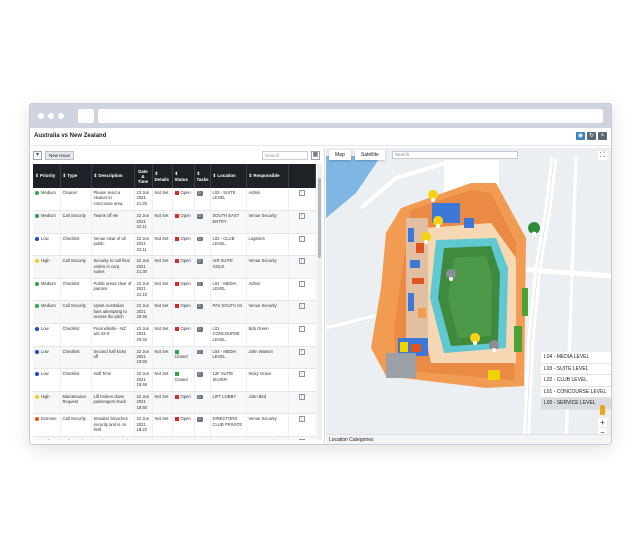 This screenshot has width=640, height=540. Describe the element at coordinates (76, 290) in the screenshot. I see `type-cell: Checklist` at that location.